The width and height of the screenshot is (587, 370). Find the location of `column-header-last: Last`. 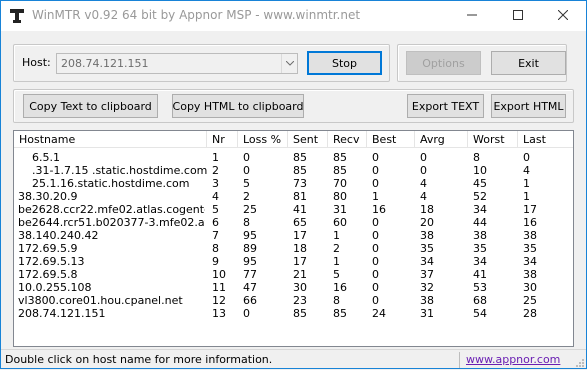

column-header-last: Last is located at coordinates (545, 139).